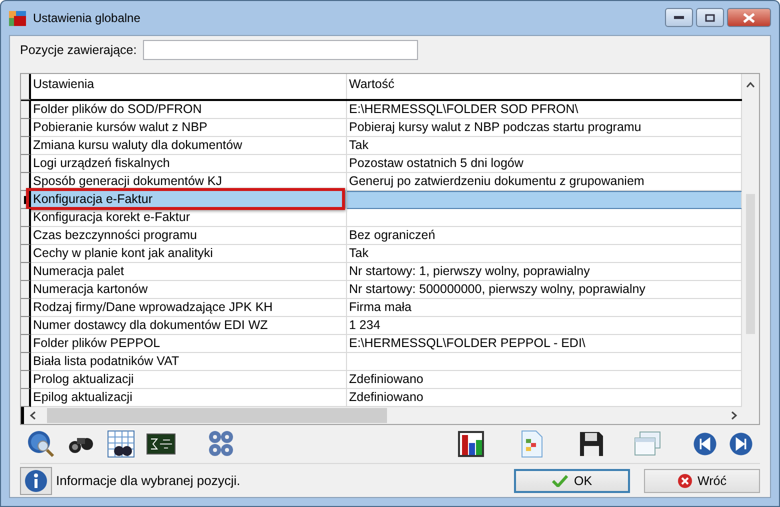 The image size is (780, 507). I want to click on table-row: Folder plików do SOD/PFRON E:\HERMESSQL\FOLDER SOD PFRON\, so click(381, 110).